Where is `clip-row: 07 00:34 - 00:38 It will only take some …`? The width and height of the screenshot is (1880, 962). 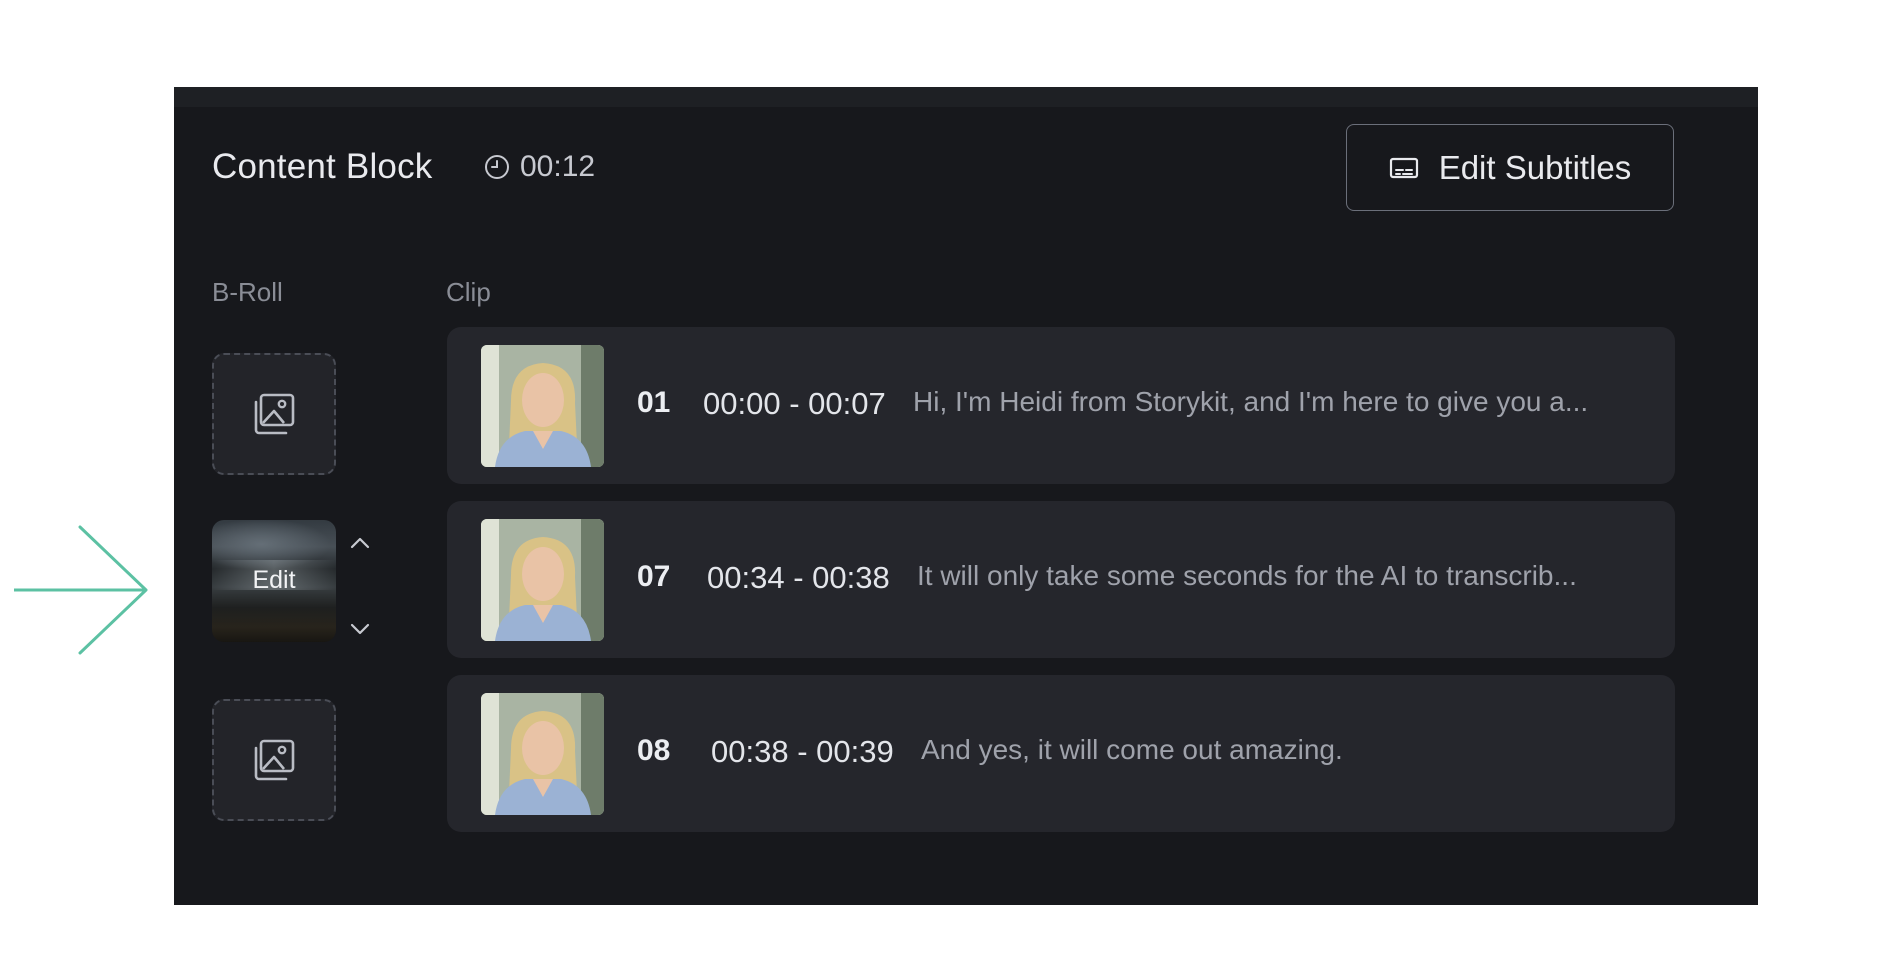 clip-row: 07 00:34 - 00:38 It will only take some … is located at coordinates (1061, 579).